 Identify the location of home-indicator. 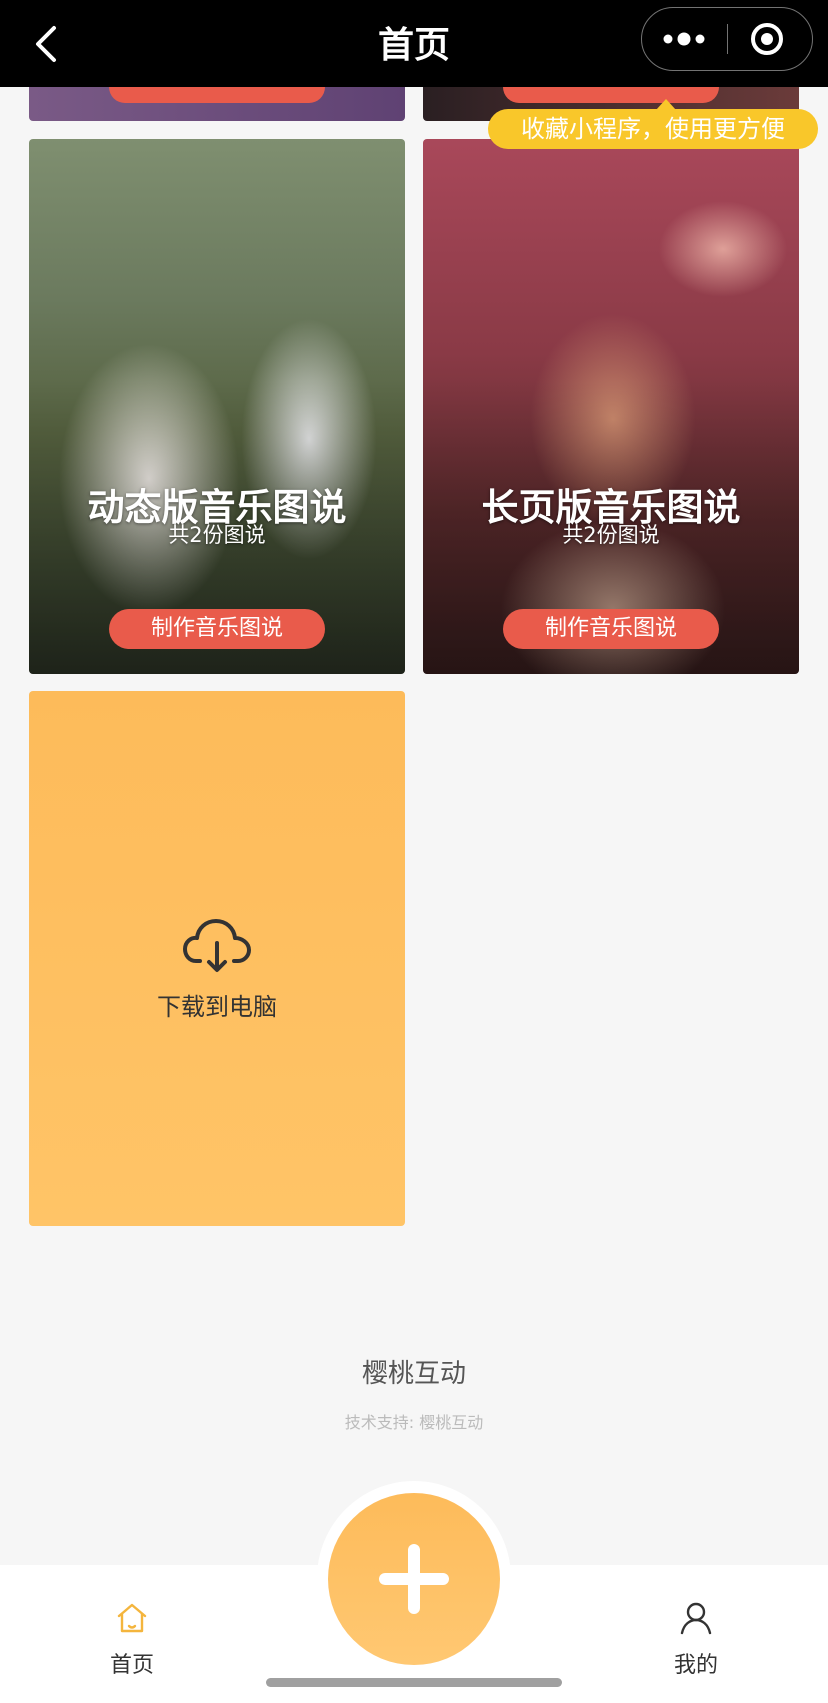
(414, 1682).